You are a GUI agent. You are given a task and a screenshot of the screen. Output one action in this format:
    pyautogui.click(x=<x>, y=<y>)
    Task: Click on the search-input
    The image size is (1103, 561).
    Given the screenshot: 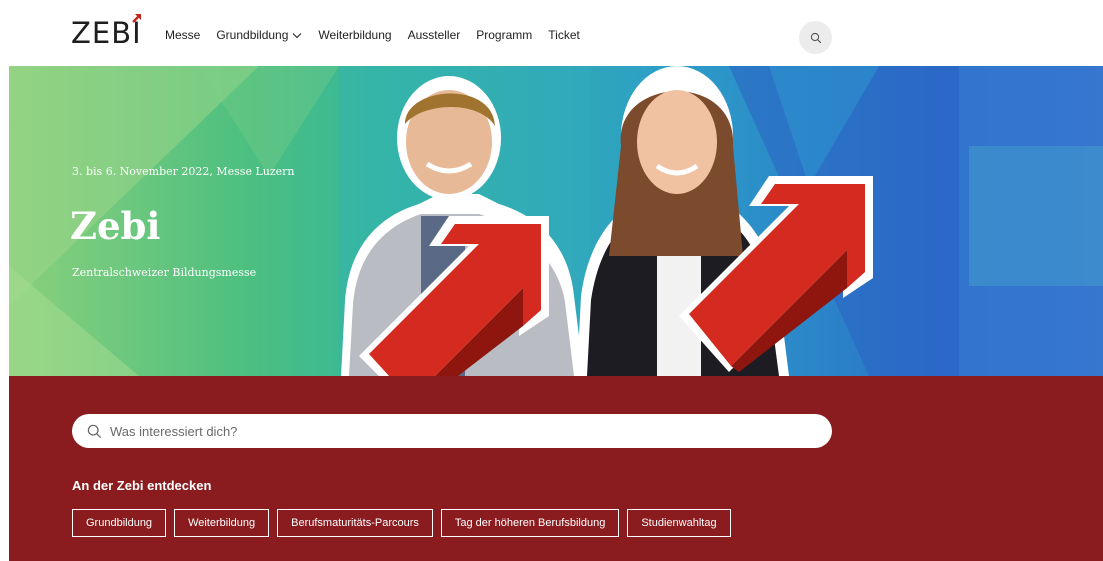 What is the action you would take?
    pyautogui.click(x=450, y=431)
    